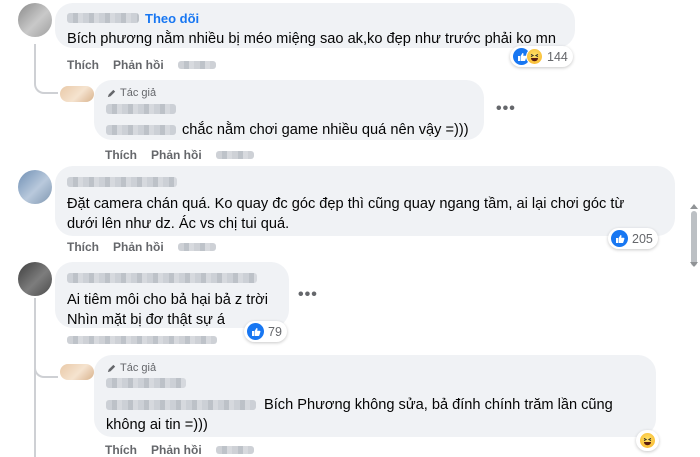  Describe the element at coordinates (265, 331) in the screenshot. I see `reaction-summary: 79` at that location.